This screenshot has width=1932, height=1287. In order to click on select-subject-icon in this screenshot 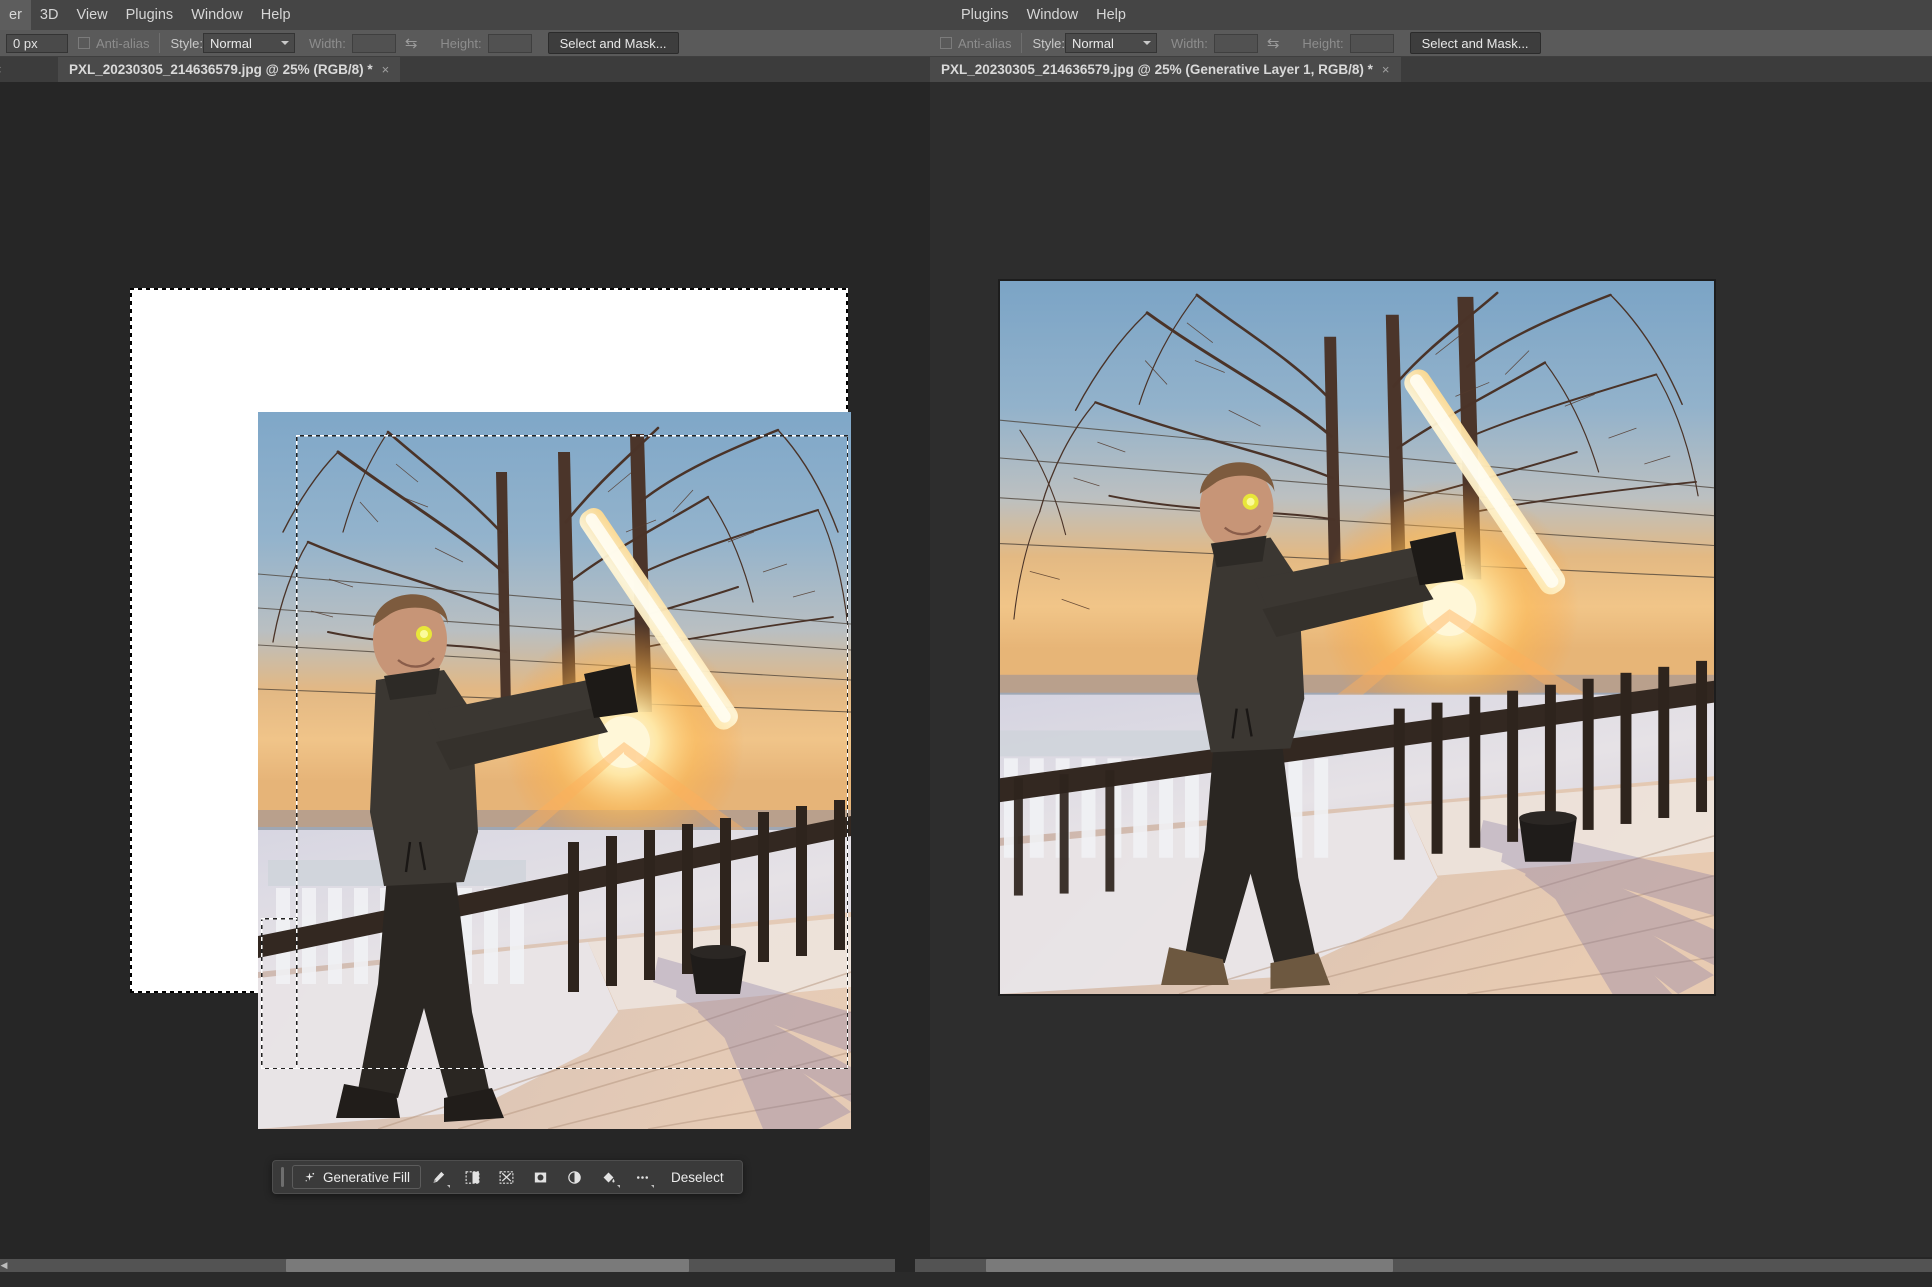, I will do `click(438, 1177)`.